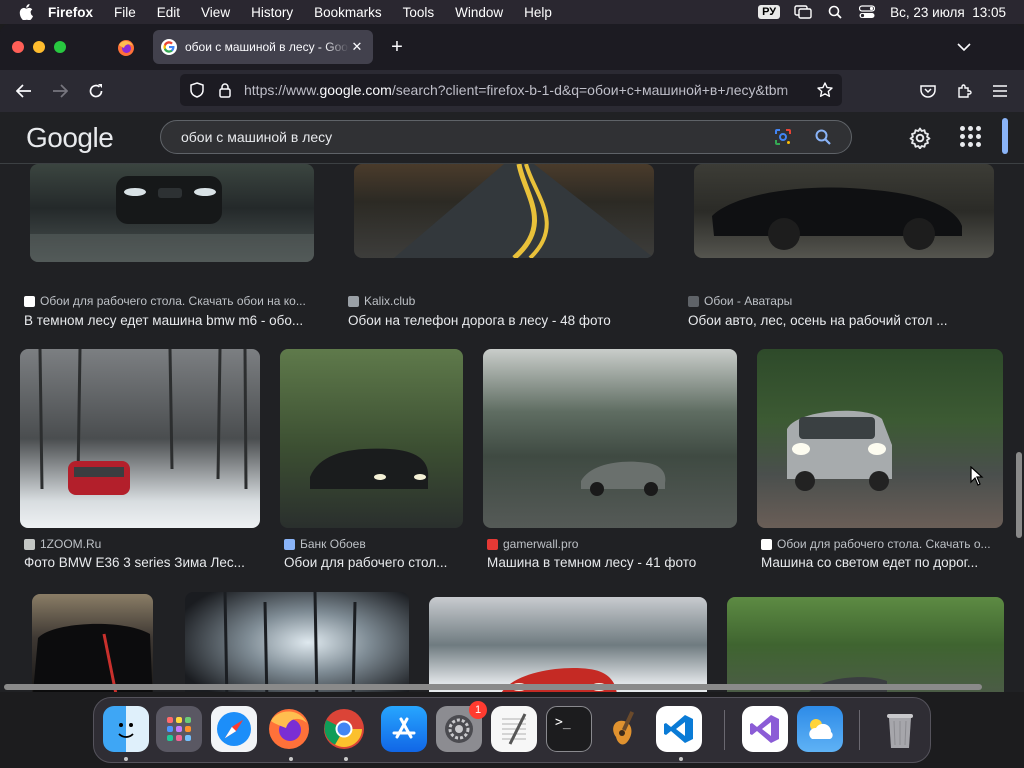 The width and height of the screenshot is (1024, 768). What do you see at coordinates (835, 12) in the screenshot?
I see `spotlight-search-icon` at bounding box center [835, 12].